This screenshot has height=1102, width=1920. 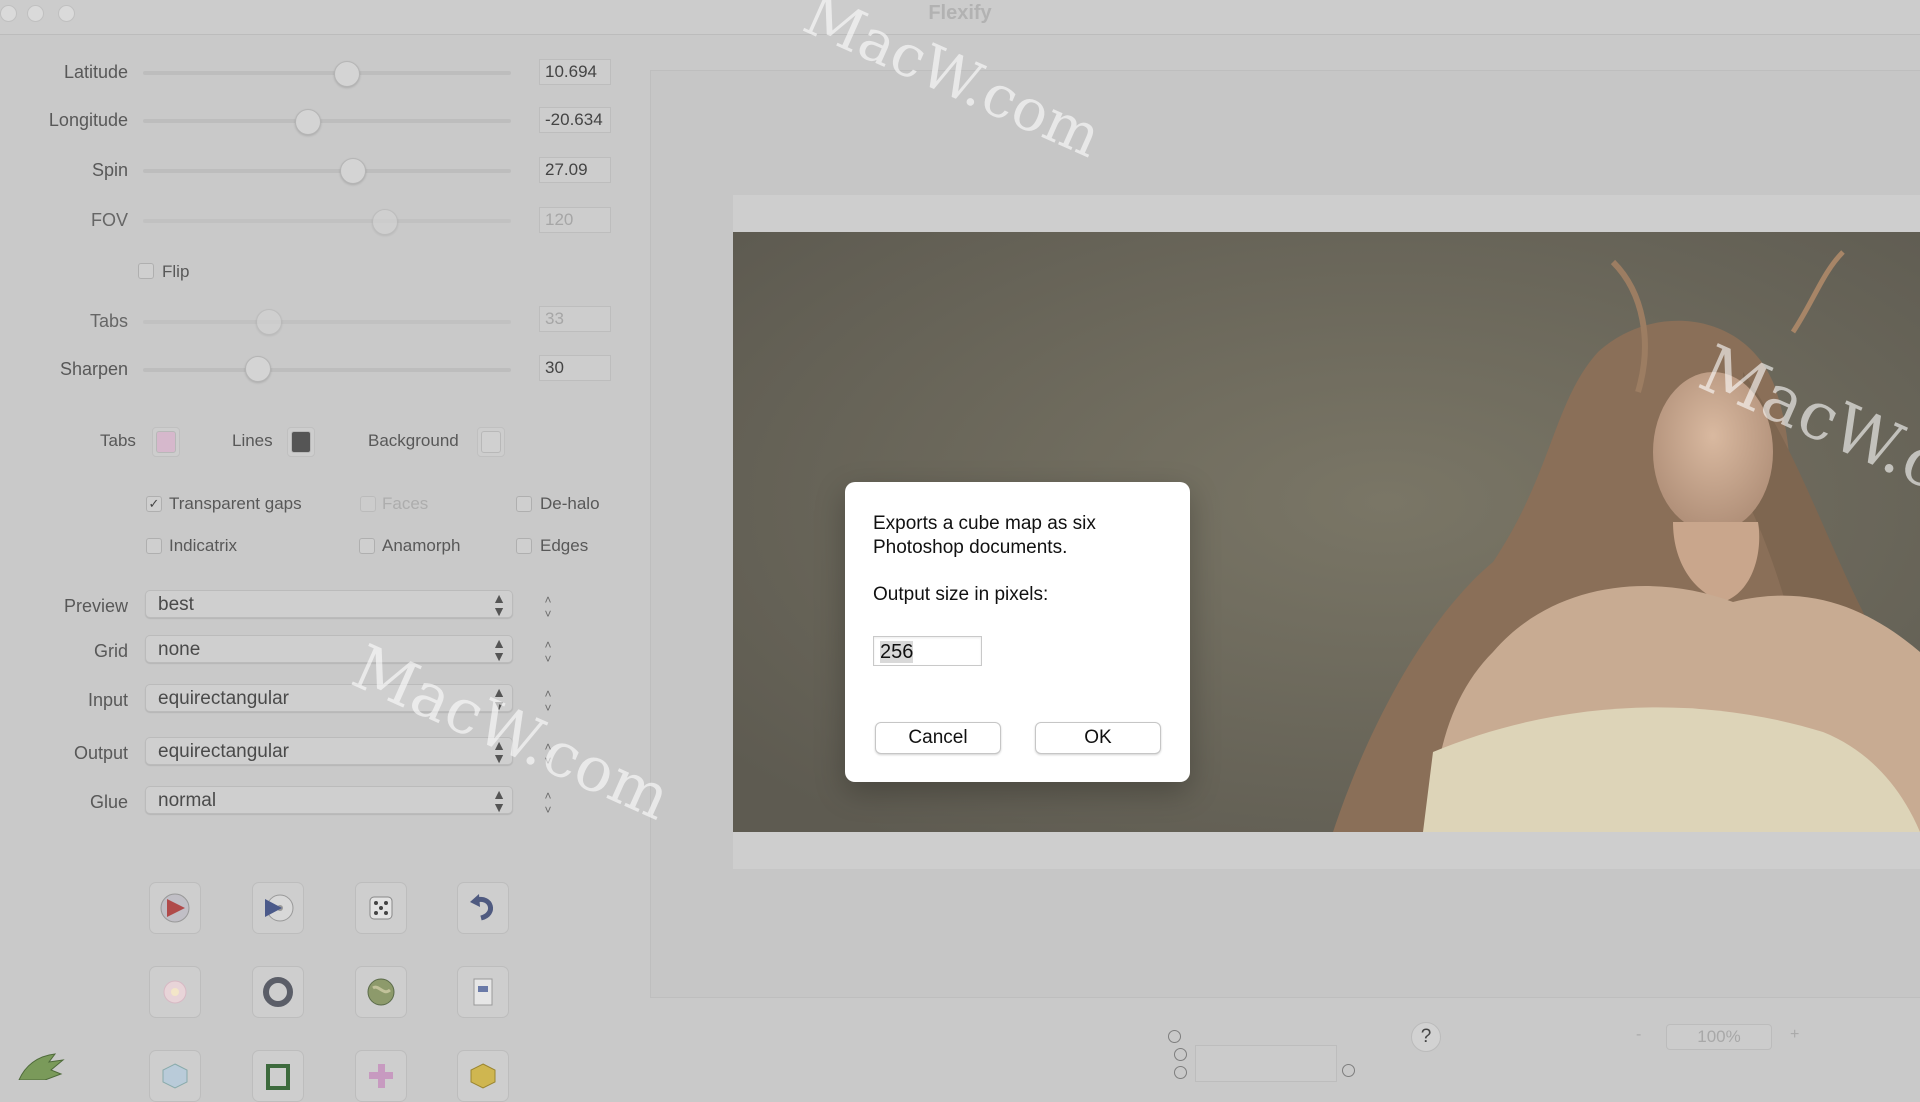 I want to click on de-halo-checkbox, so click(x=524, y=504).